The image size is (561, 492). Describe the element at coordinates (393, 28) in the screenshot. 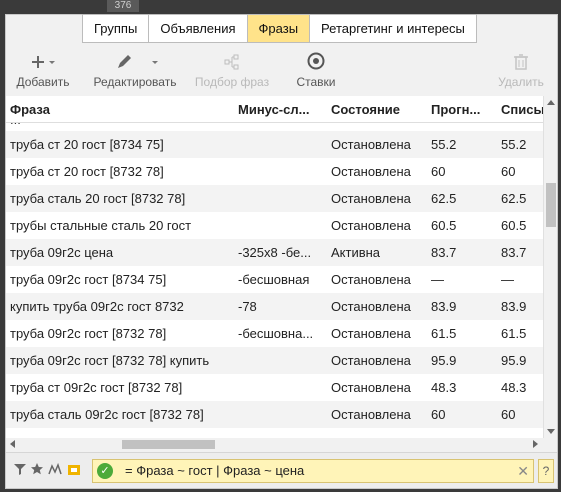

I see `tab-retargeting: Ретаргетинг и интересы` at that location.